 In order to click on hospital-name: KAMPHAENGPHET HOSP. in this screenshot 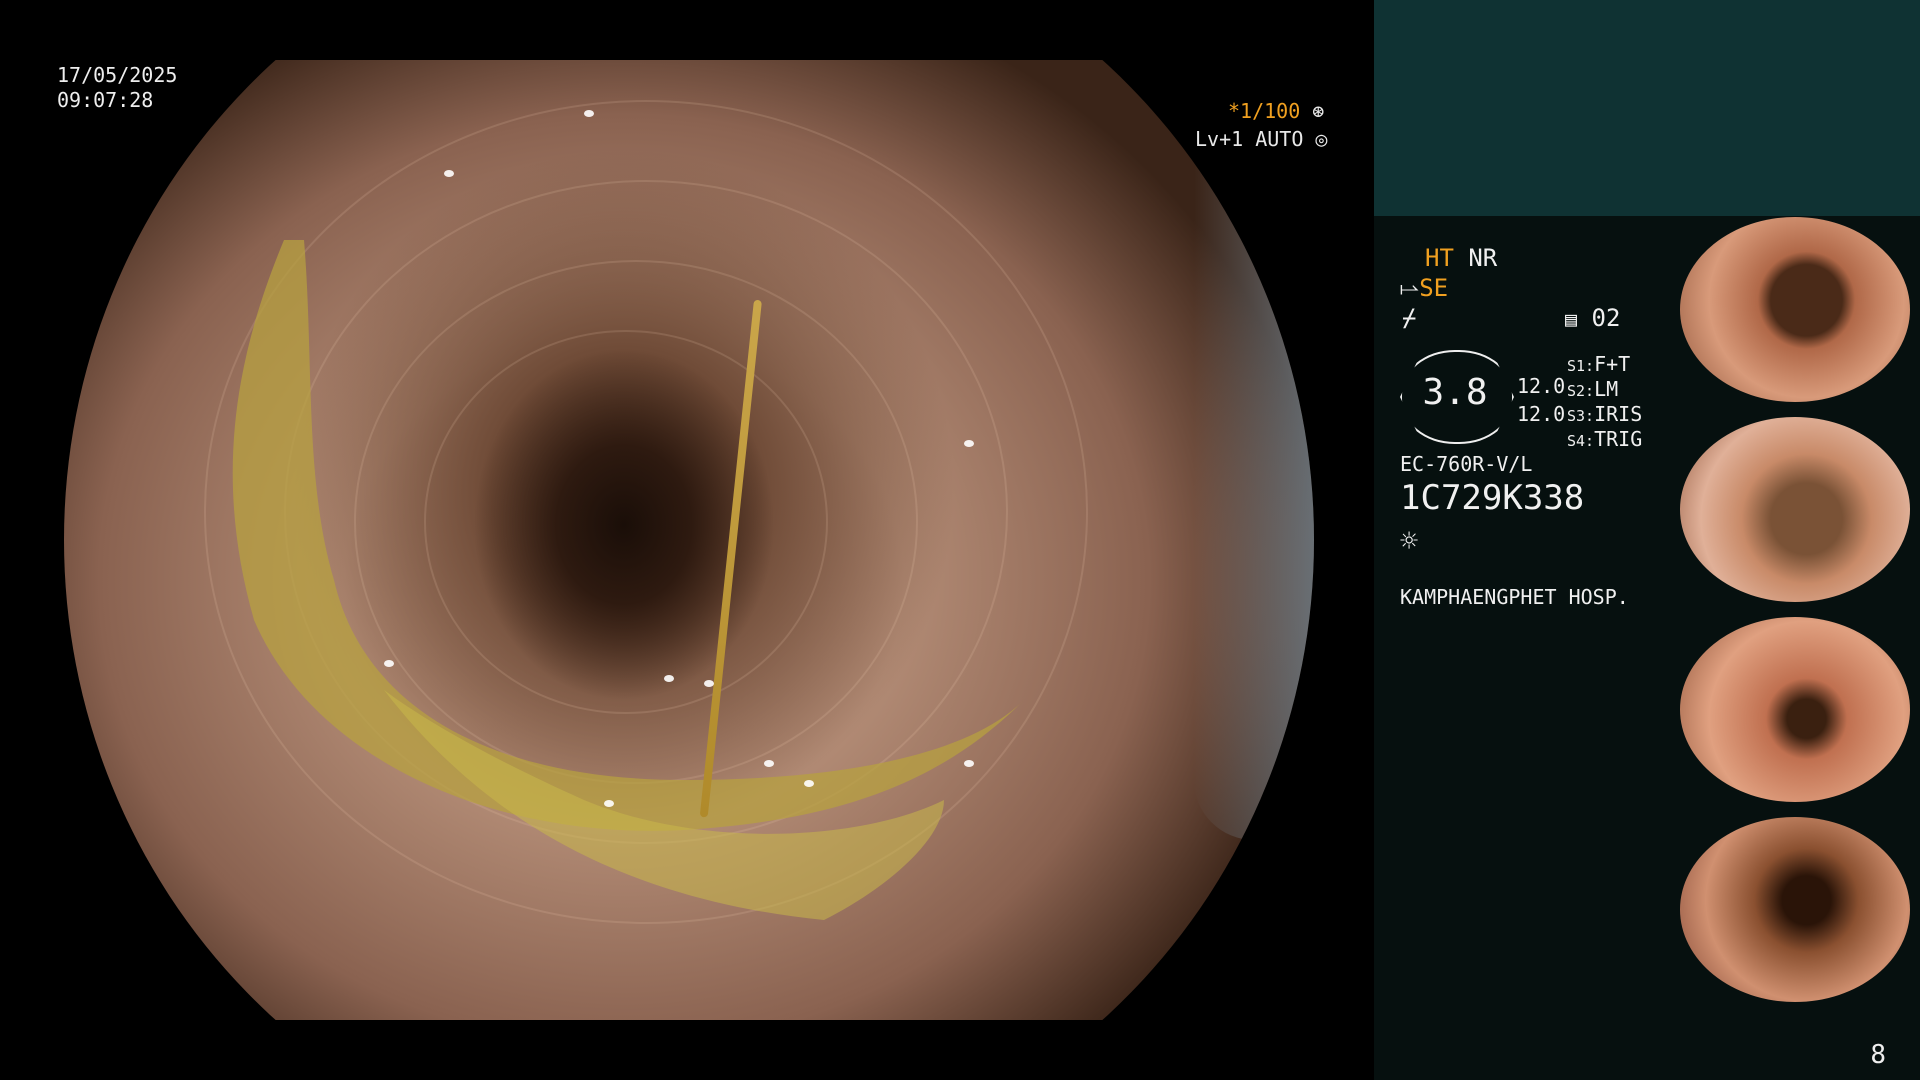, I will do `click(1514, 597)`.